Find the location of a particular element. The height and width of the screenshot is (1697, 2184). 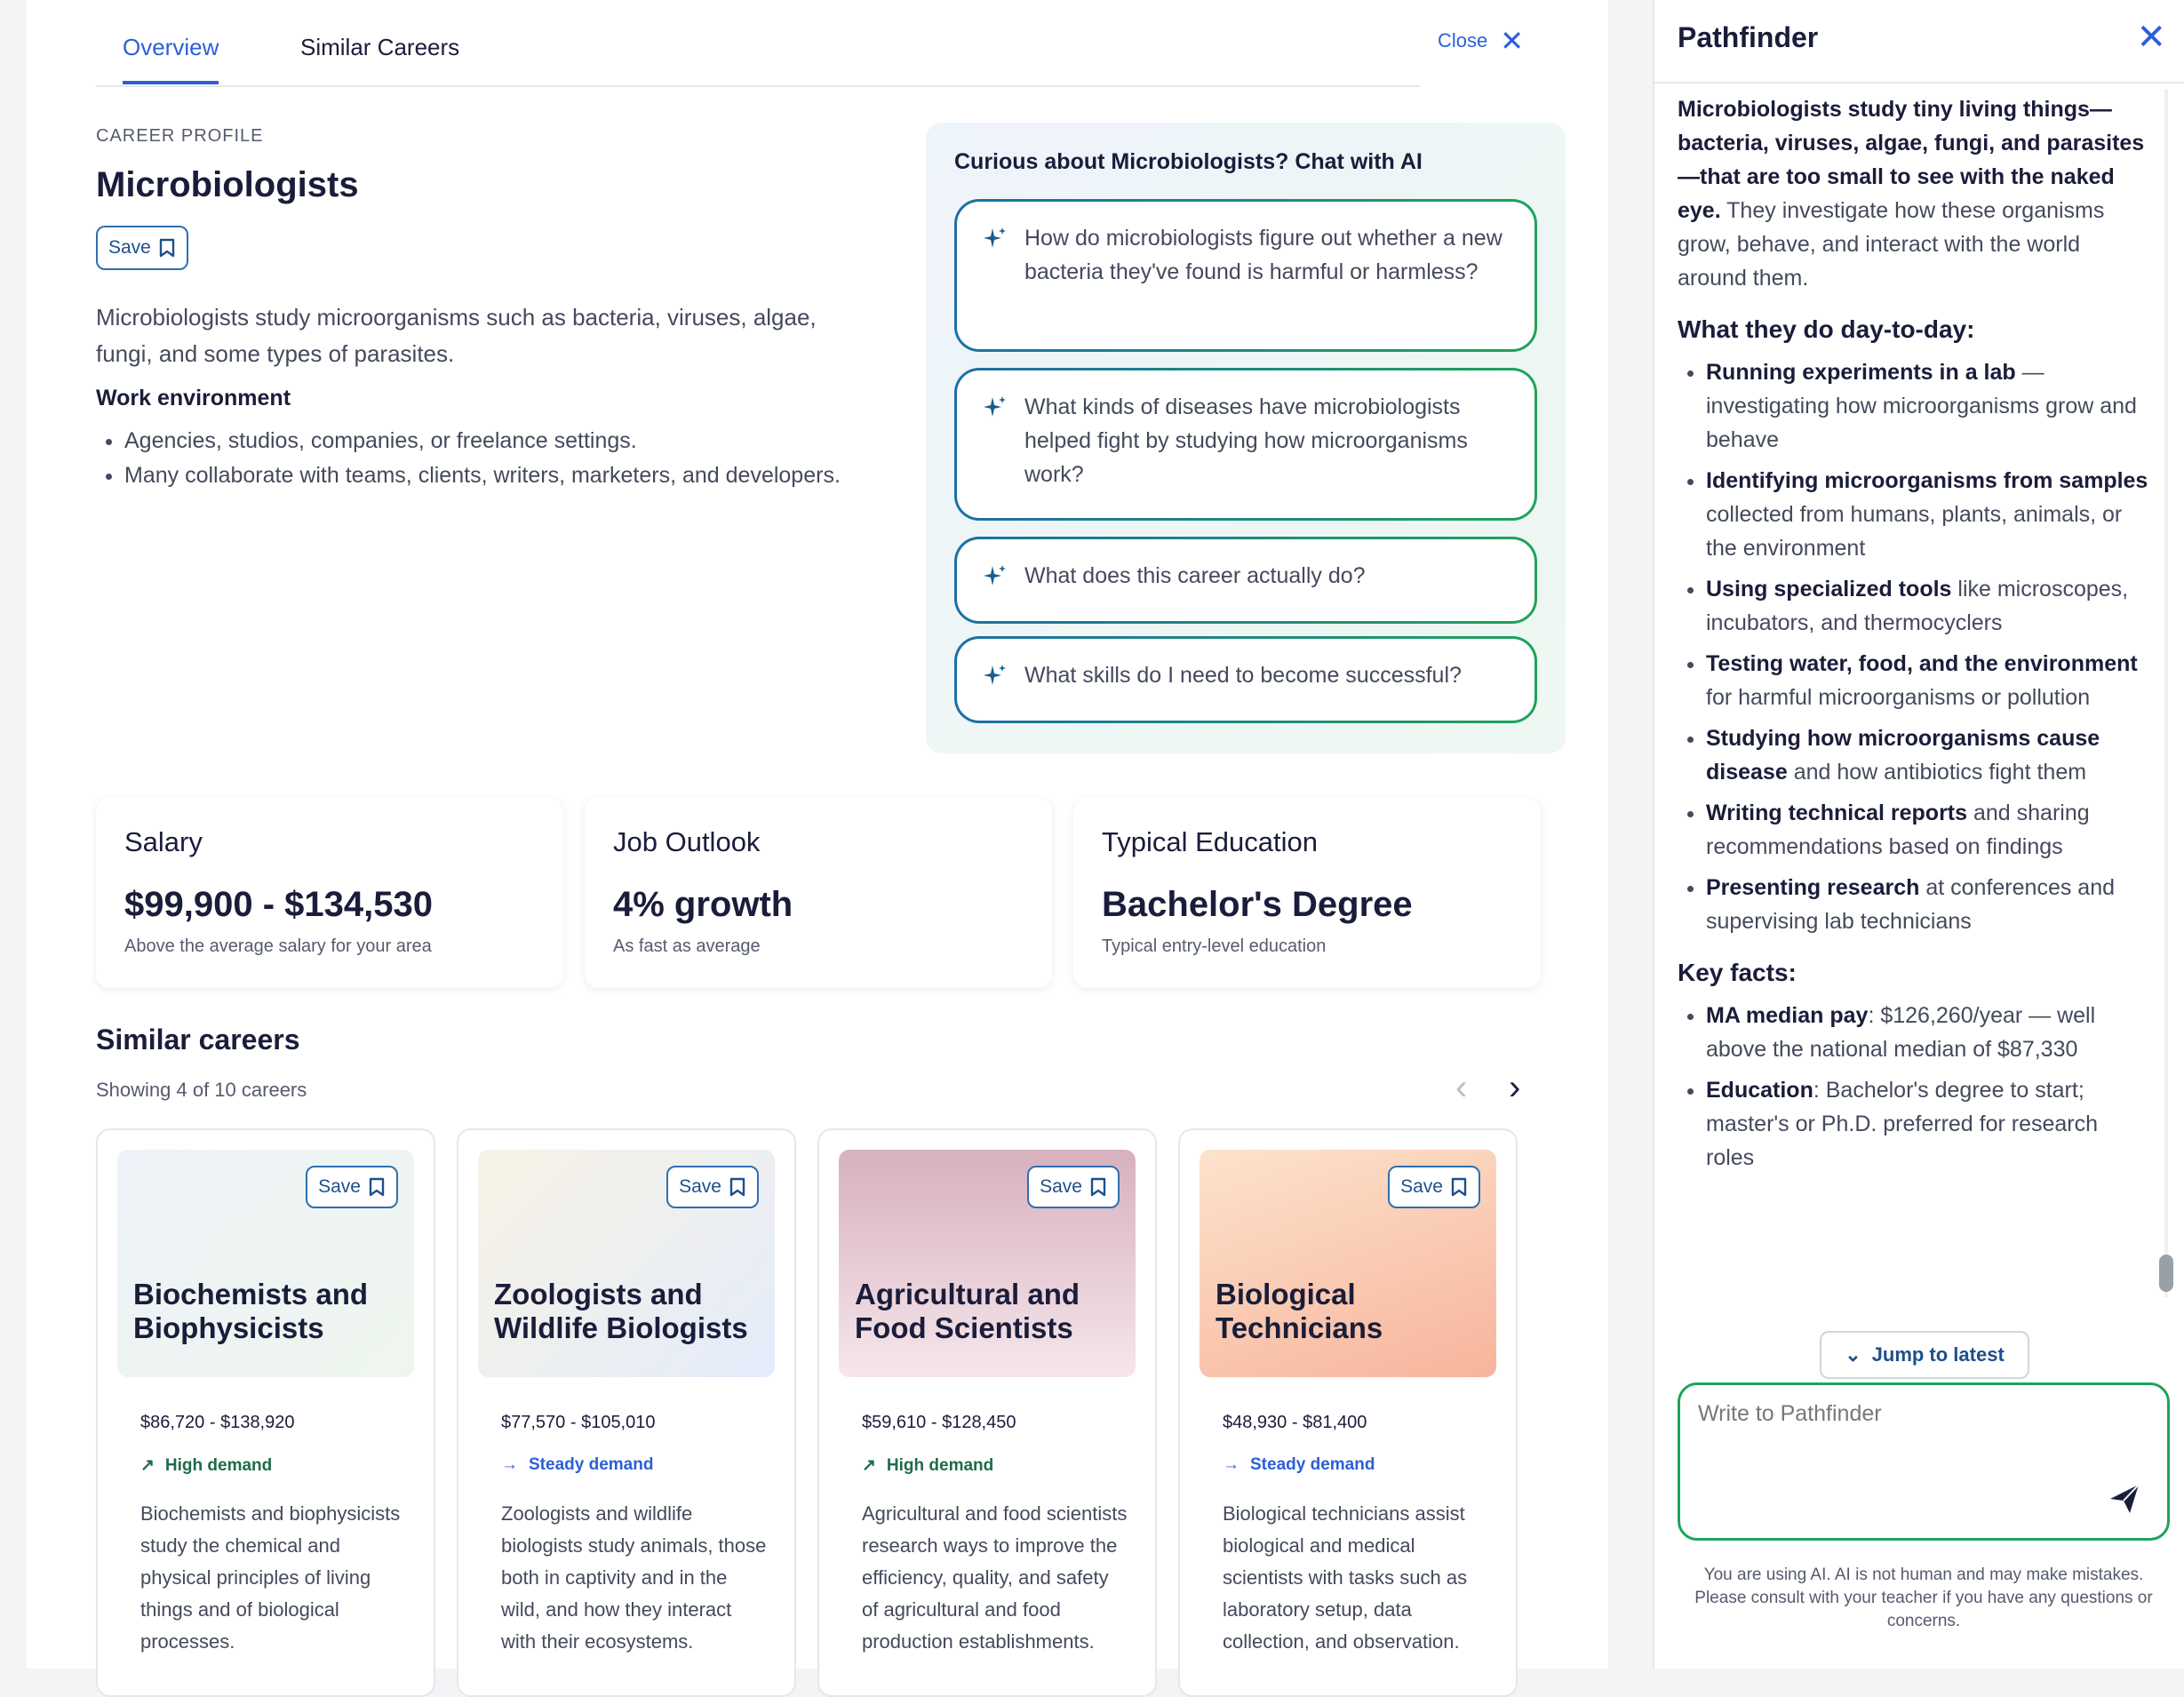

card-hero: Save Biological Technicians is located at coordinates (1348, 1264).